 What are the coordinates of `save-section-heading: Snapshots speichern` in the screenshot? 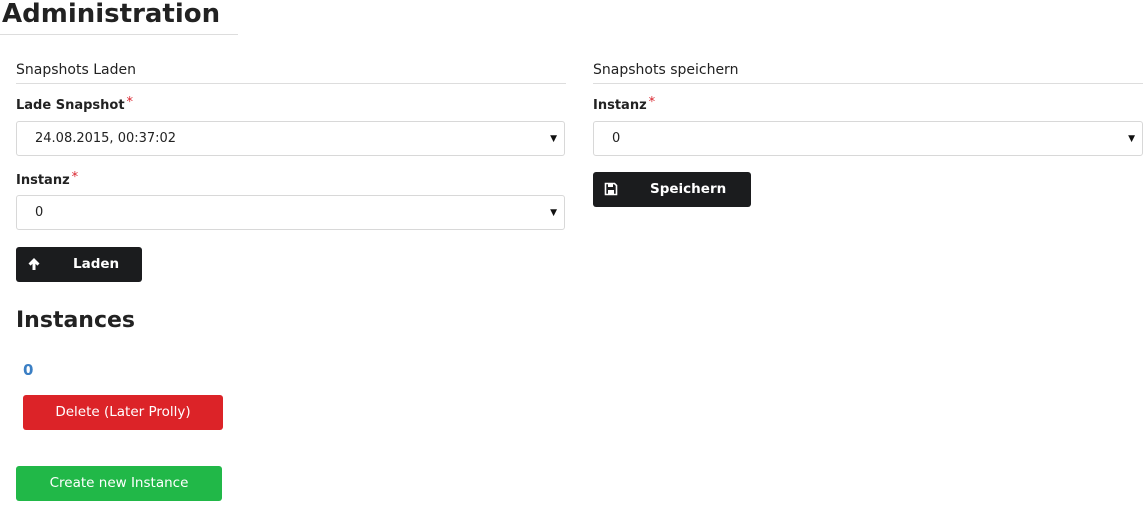 It's located at (666, 70).